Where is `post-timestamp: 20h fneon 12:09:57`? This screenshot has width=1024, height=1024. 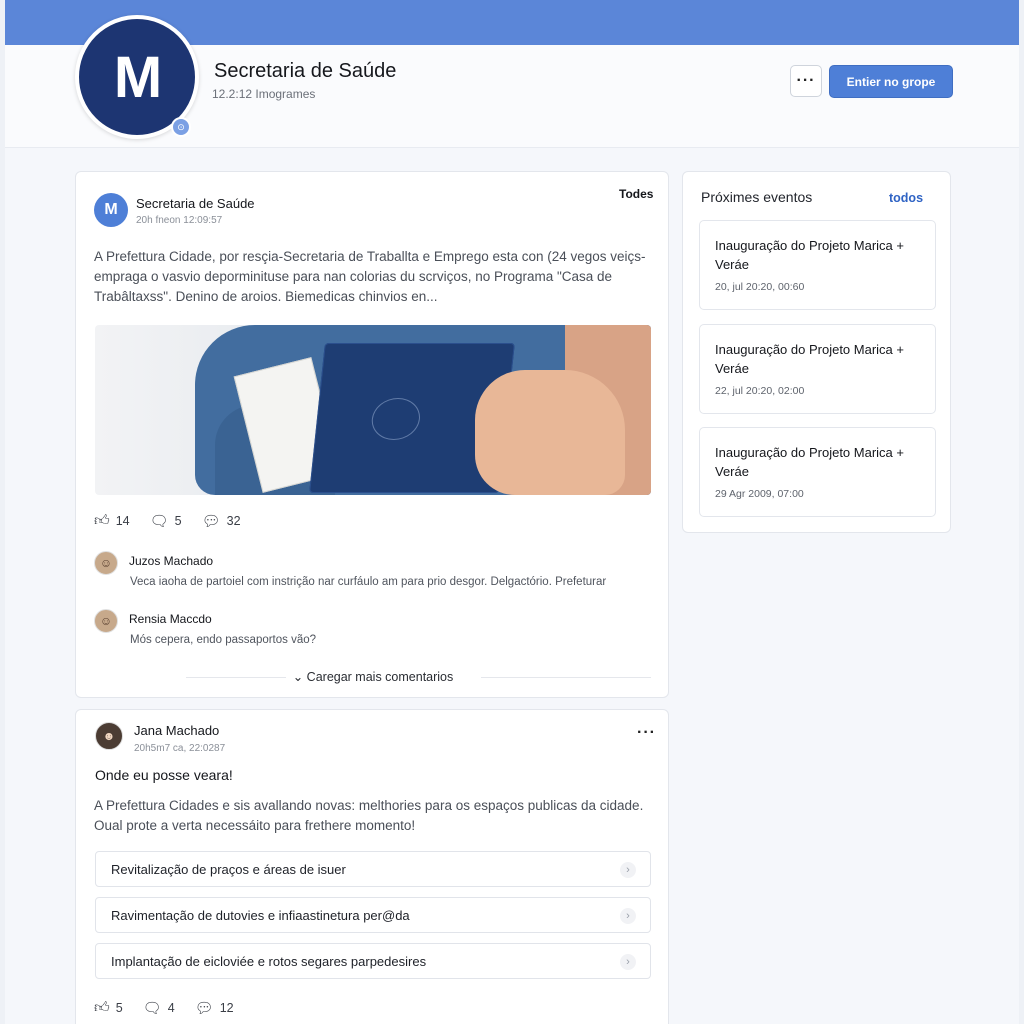
post-timestamp: 20h fneon 12:09:57 is located at coordinates (179, 220).